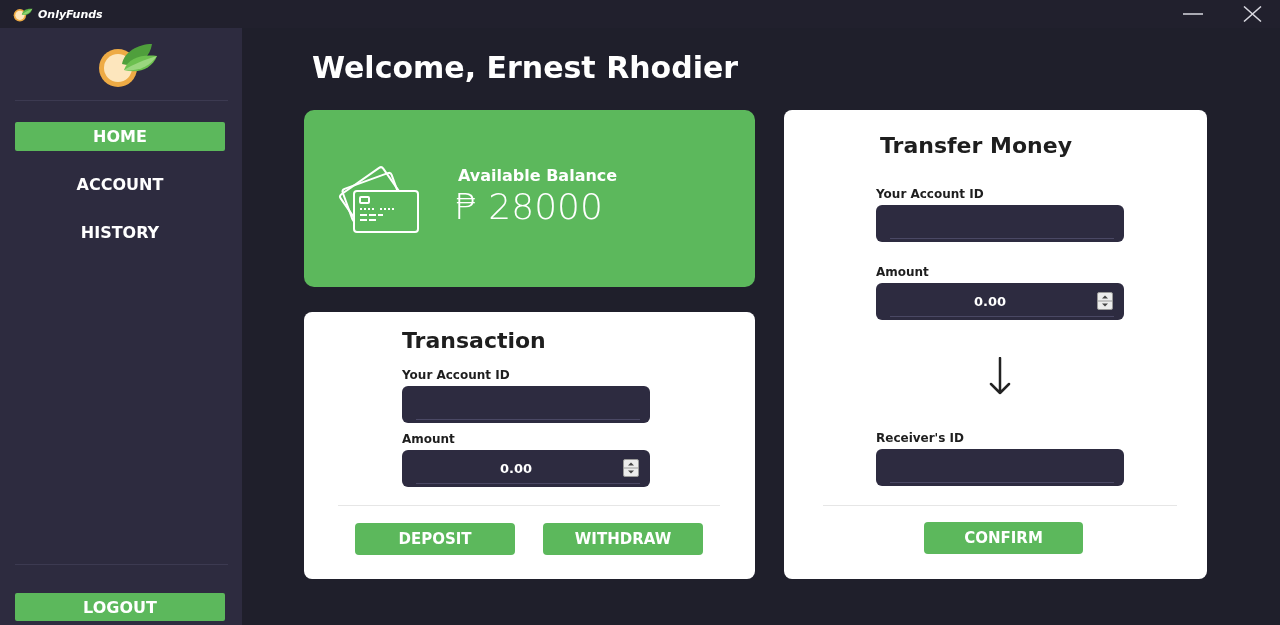  What do you see at coordinates (22, 14) in the screenshot?
I see `app-logo-icon` at bounding box center [22, 14].